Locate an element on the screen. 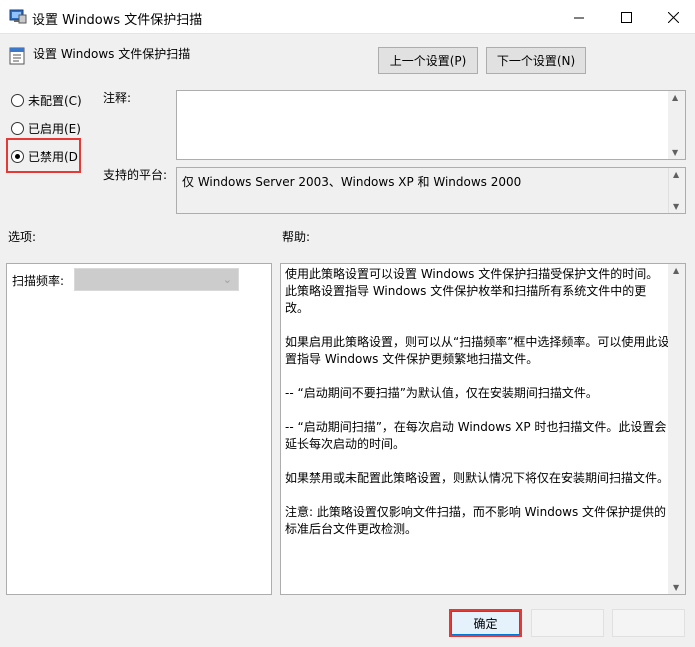  close-icon is located at coordinates (673, 17).